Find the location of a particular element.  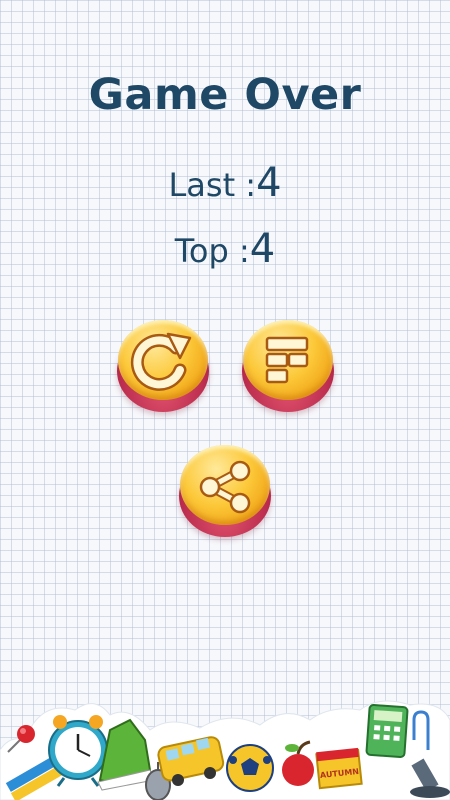

leaderboard-button is located at coordinates (288, 366).